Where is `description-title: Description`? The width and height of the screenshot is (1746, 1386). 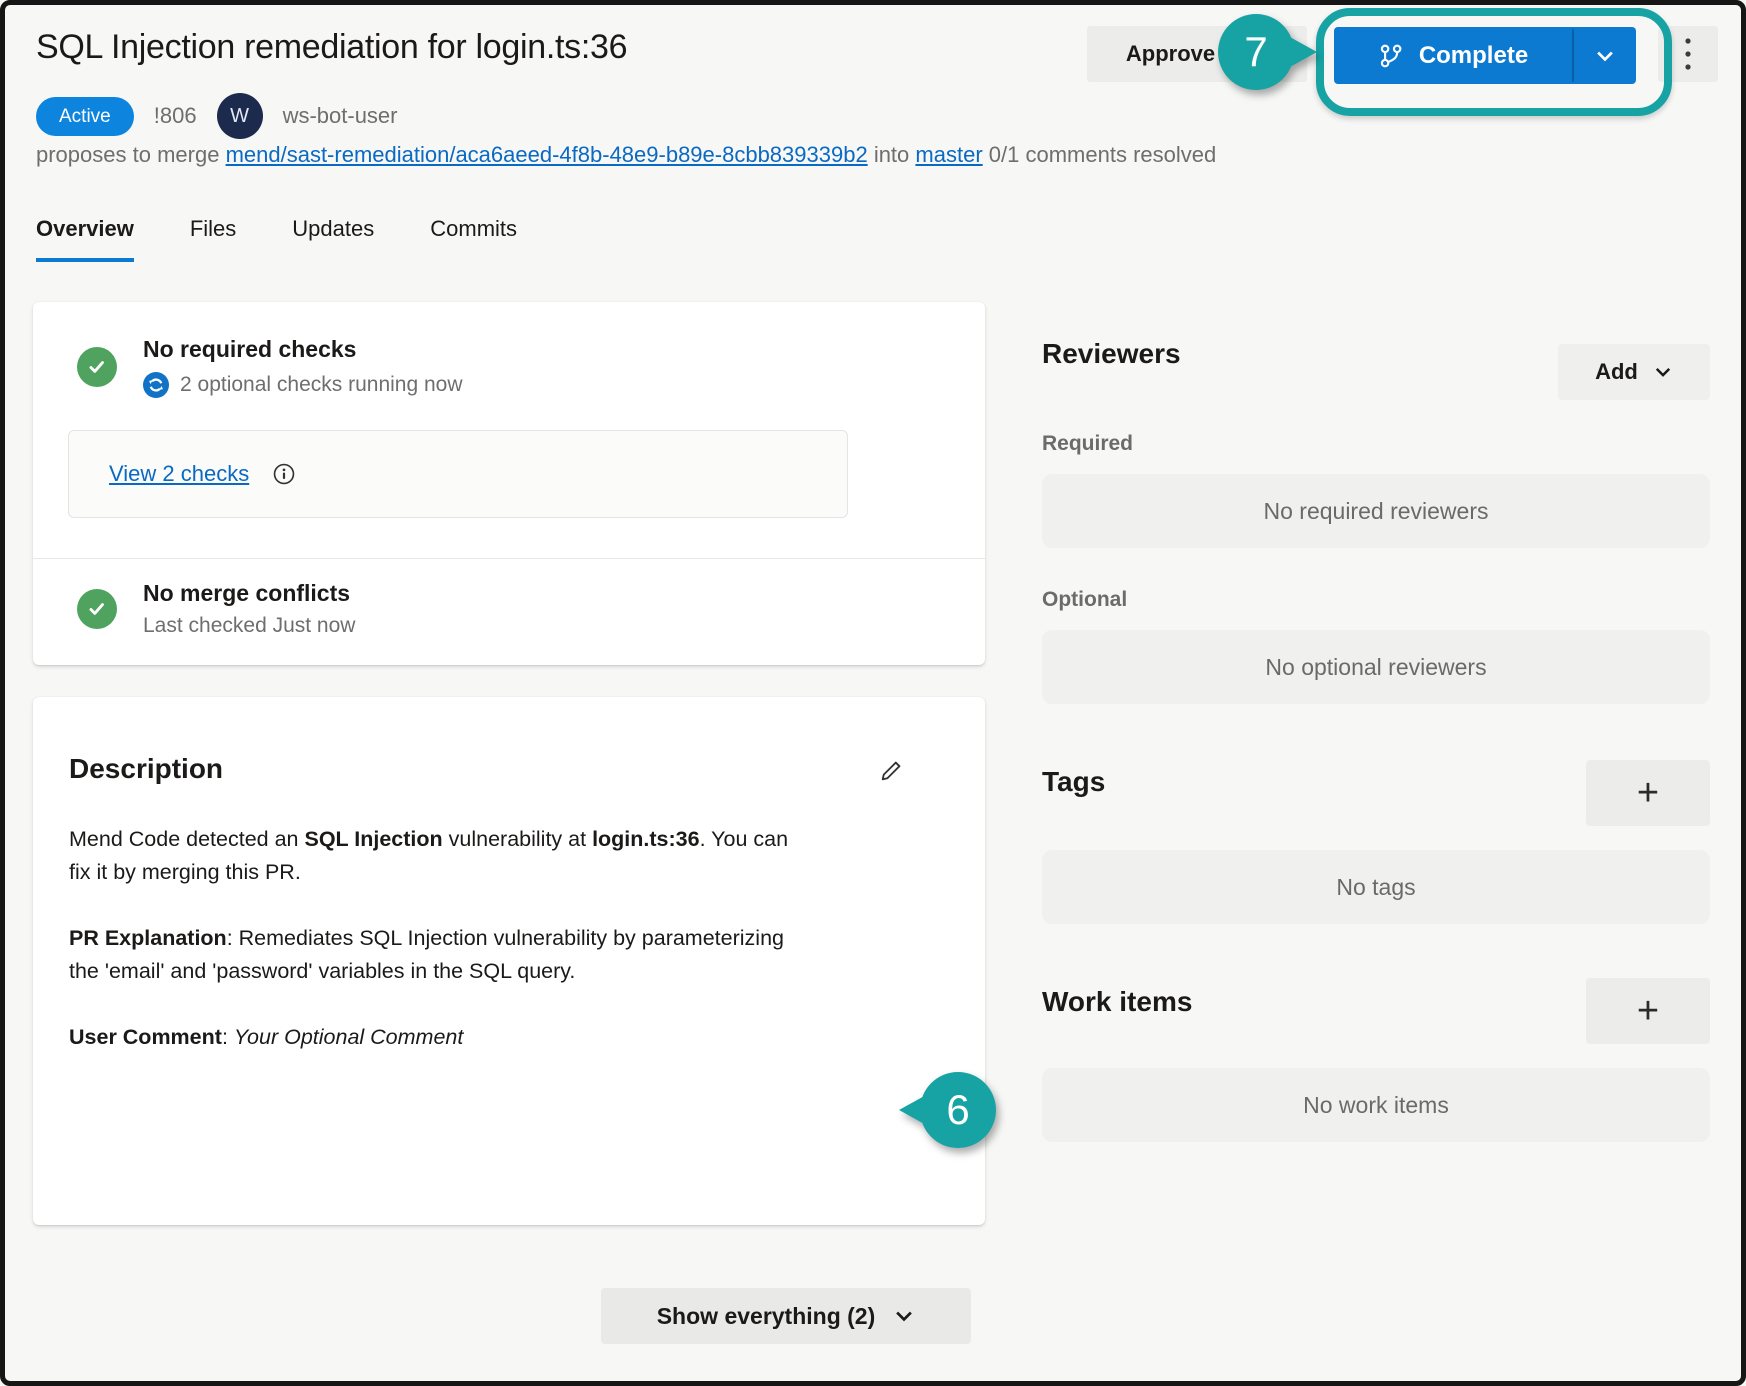
description-title: Description is located at coordinates (146, 768).